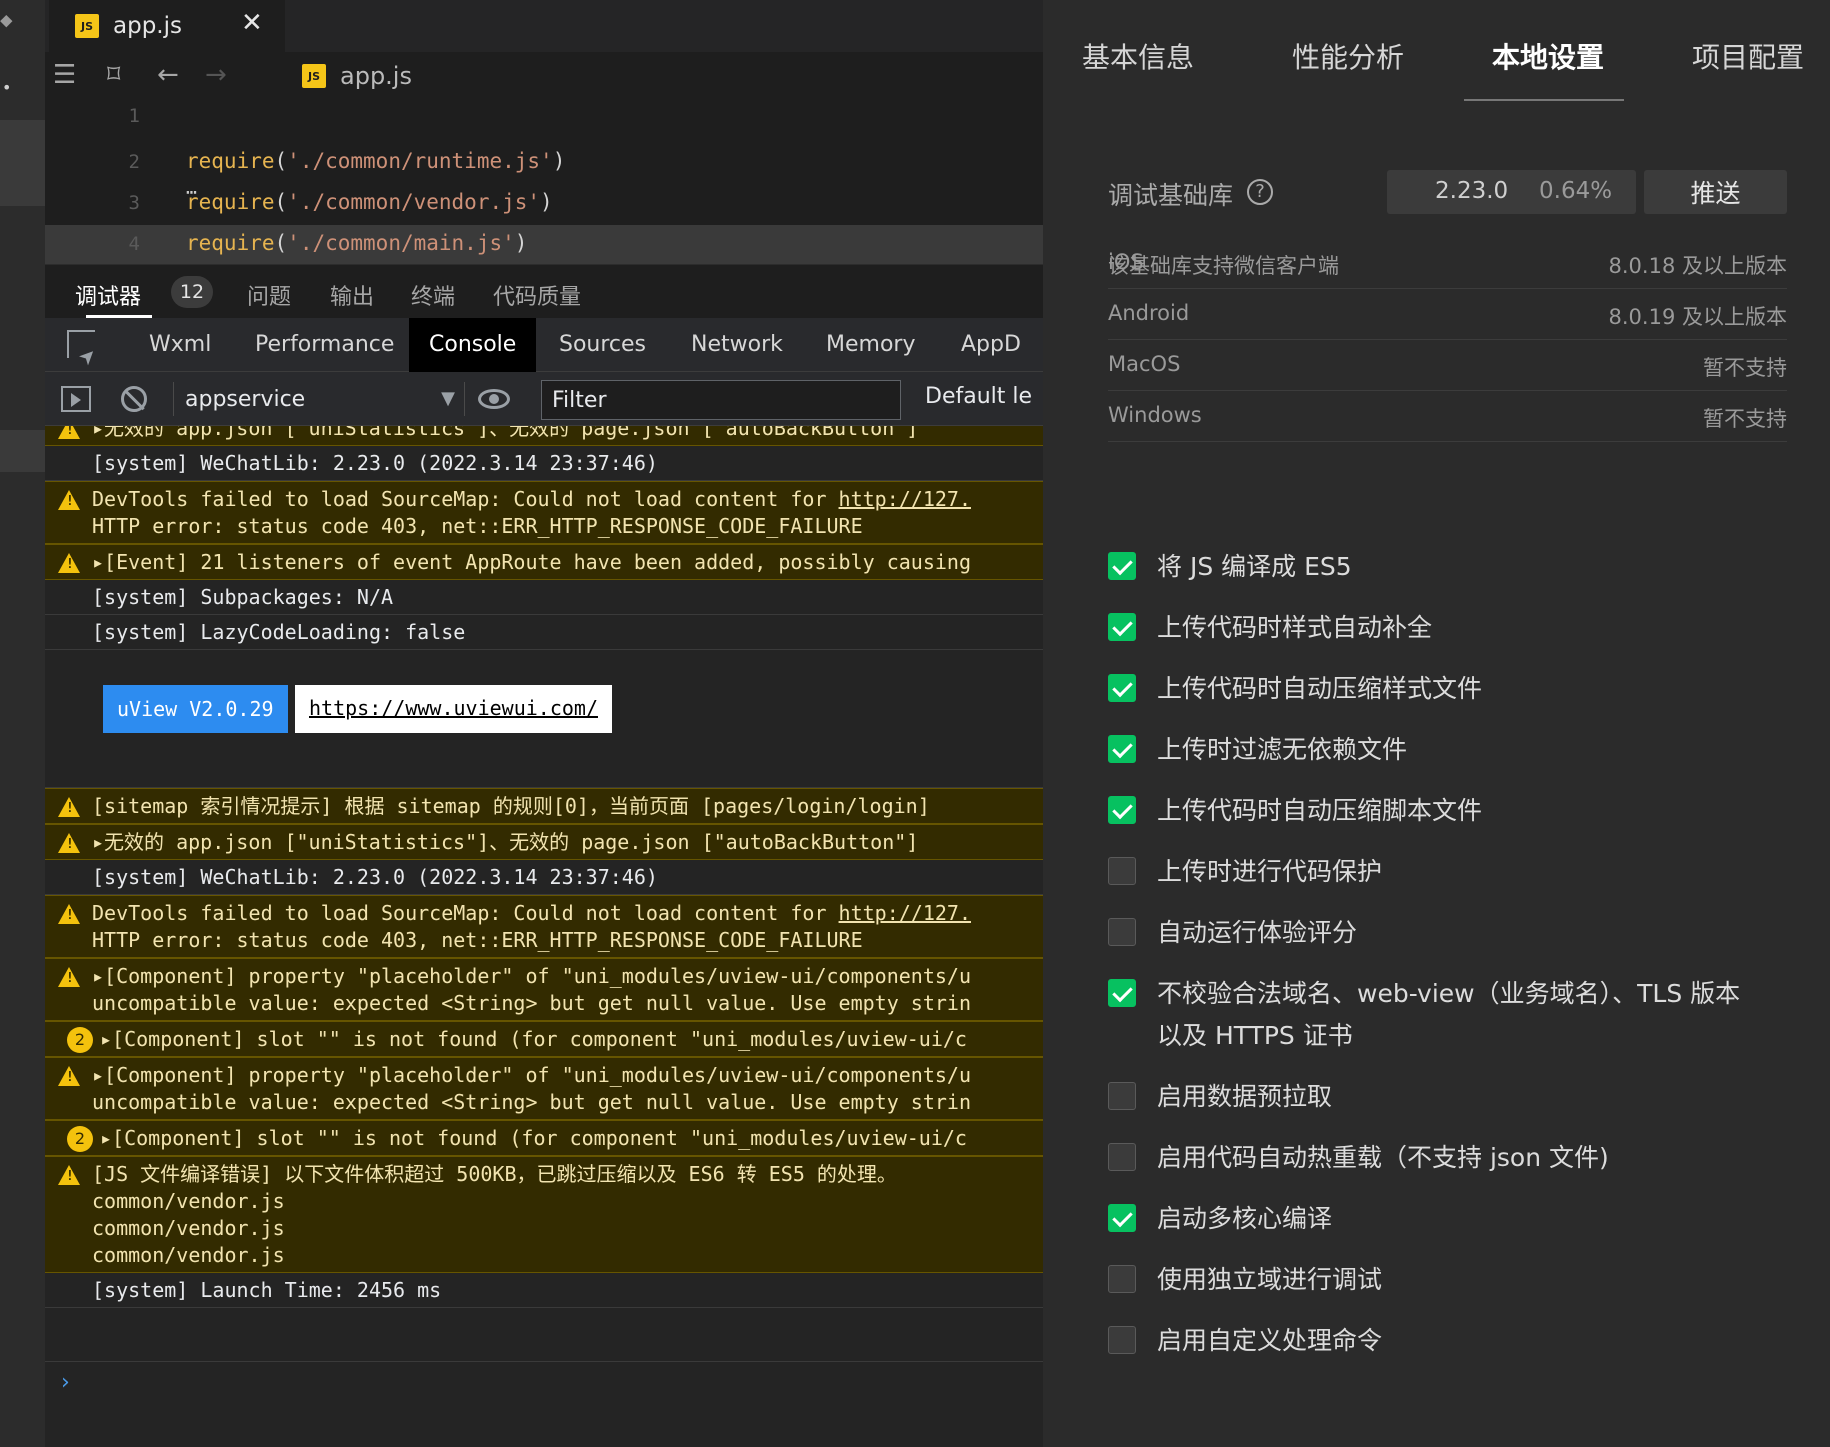  What do you see at coordinates (544, 632) in the screenshot?
I see `console-log-row: [system] LazyCodeLoading: false` at bounding box center [544, 632].